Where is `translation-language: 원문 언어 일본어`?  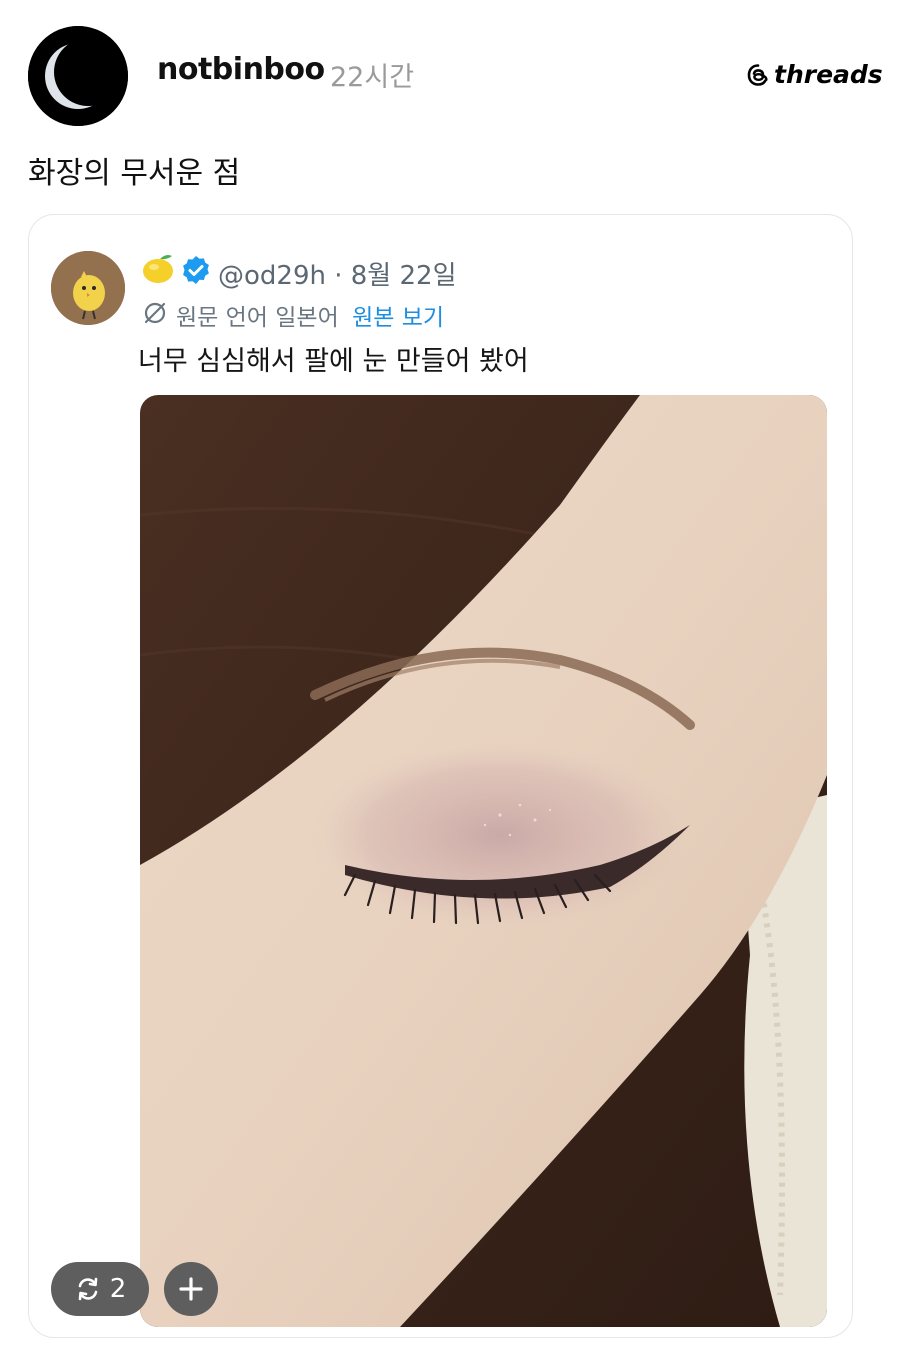
translation-language: 원문 언어 일본어 is located at coordinates (257, 318).